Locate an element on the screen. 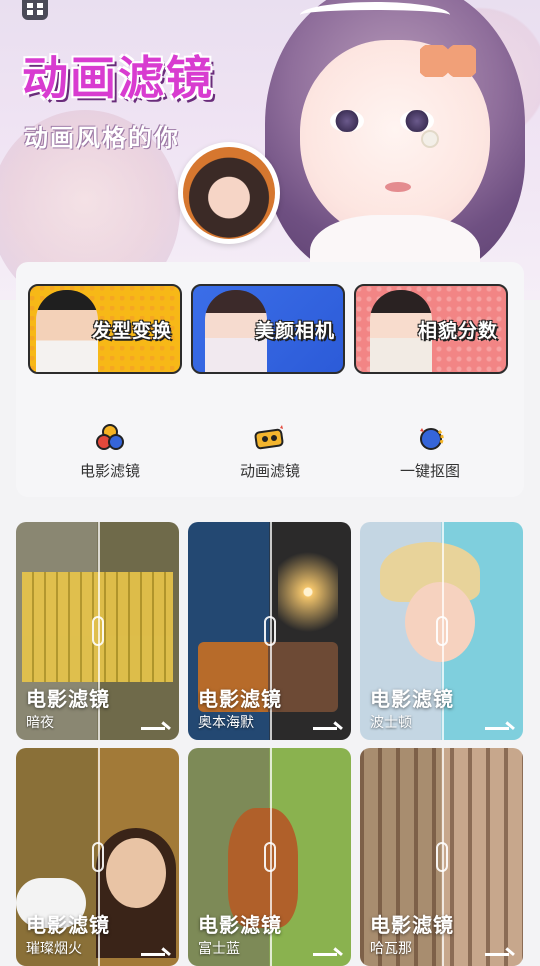  anime-girl-headband is located at coordinates (375, 15).